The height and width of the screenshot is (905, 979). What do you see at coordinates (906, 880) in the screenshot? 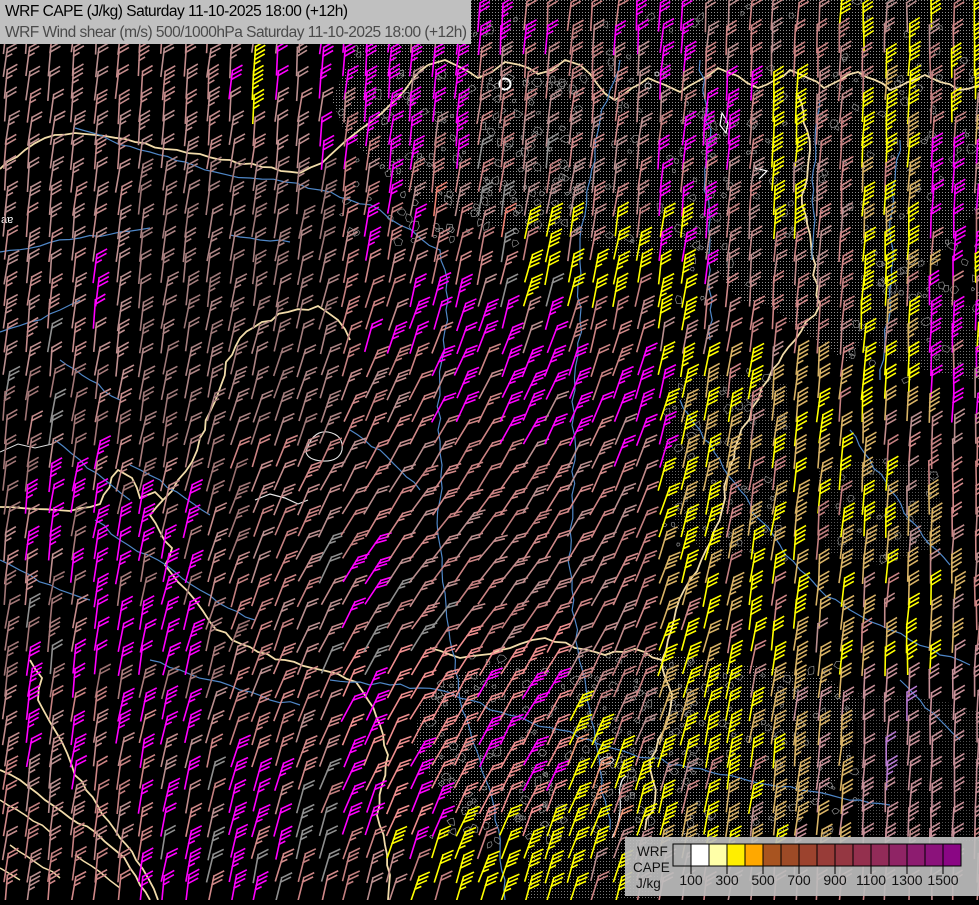
I see `svg-text: 1300` at bounding box center [906, 880].